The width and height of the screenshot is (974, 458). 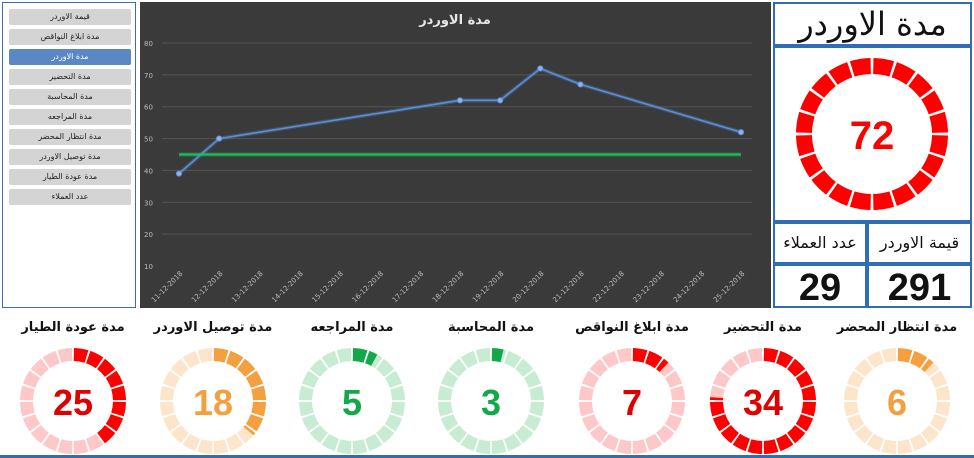 What do you see at coordinates (491, 327) in the screenshot?
I see `gauge-title: مدة المحاسبة` at bounding box center [491, 327].